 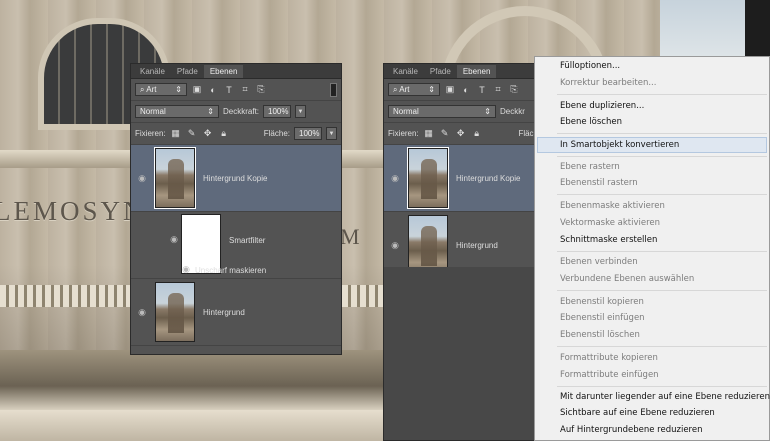 What do you see at coordinates (602, 318) in the screenshot?
I see `menu-item-paste-style: Ebenenstil einfügen` at bounding box center [602, 318].